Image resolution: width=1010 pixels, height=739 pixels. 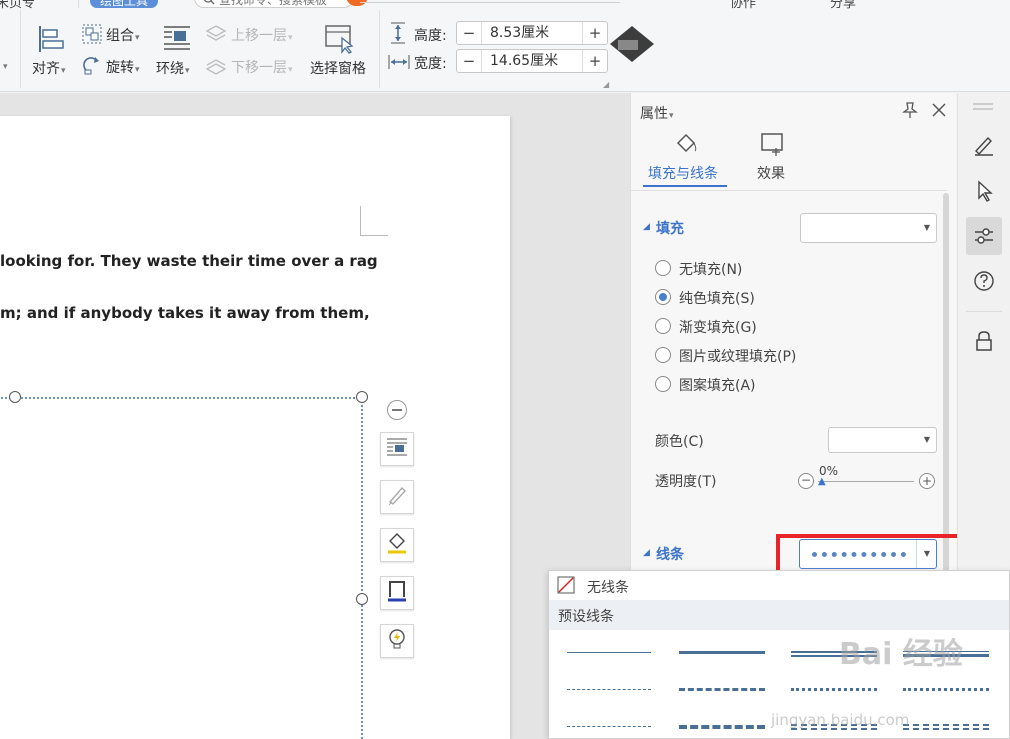 What do you see at coordinates (722, 727) in the screenshot?
I see `preset-line-long-dash` at bounding box center [722, 727].